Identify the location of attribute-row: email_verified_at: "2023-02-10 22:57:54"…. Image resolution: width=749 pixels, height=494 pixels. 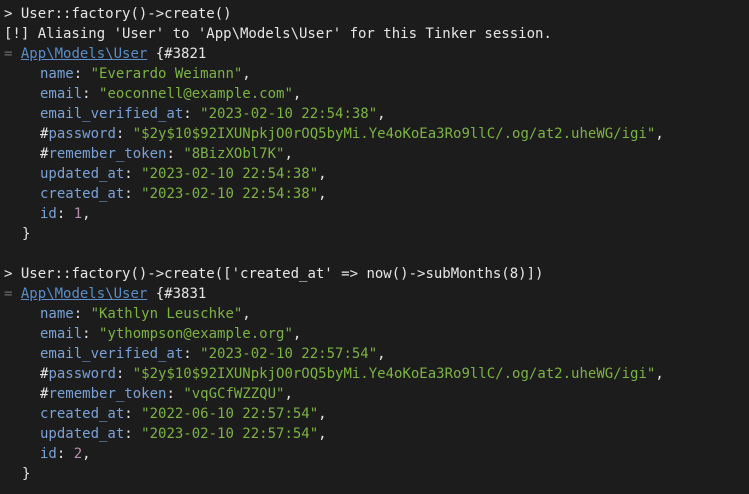
(213, 354).